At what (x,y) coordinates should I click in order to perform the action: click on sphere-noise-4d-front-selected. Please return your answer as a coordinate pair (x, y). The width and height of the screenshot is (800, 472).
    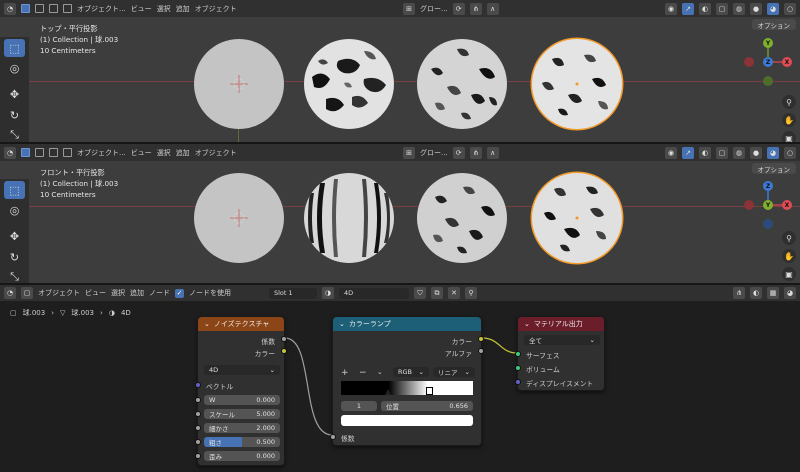
    Looking at the image, I should click on (577, 218).